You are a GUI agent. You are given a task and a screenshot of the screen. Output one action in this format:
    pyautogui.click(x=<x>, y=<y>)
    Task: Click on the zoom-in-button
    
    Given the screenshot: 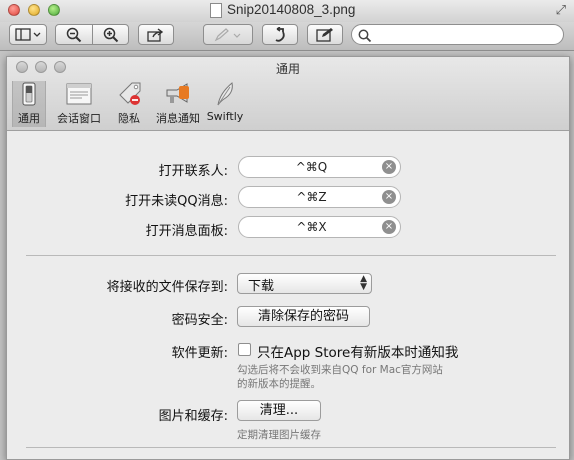 What is the action you would take?
    pyautogui.click(x=111, y=34)
    